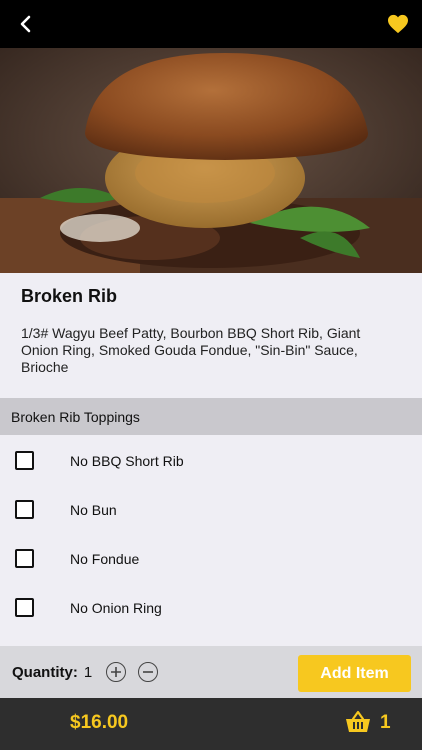 Image resolution: width=422 pixels, height=750 pixels. I want to click on top-bar, so click(211, 24).